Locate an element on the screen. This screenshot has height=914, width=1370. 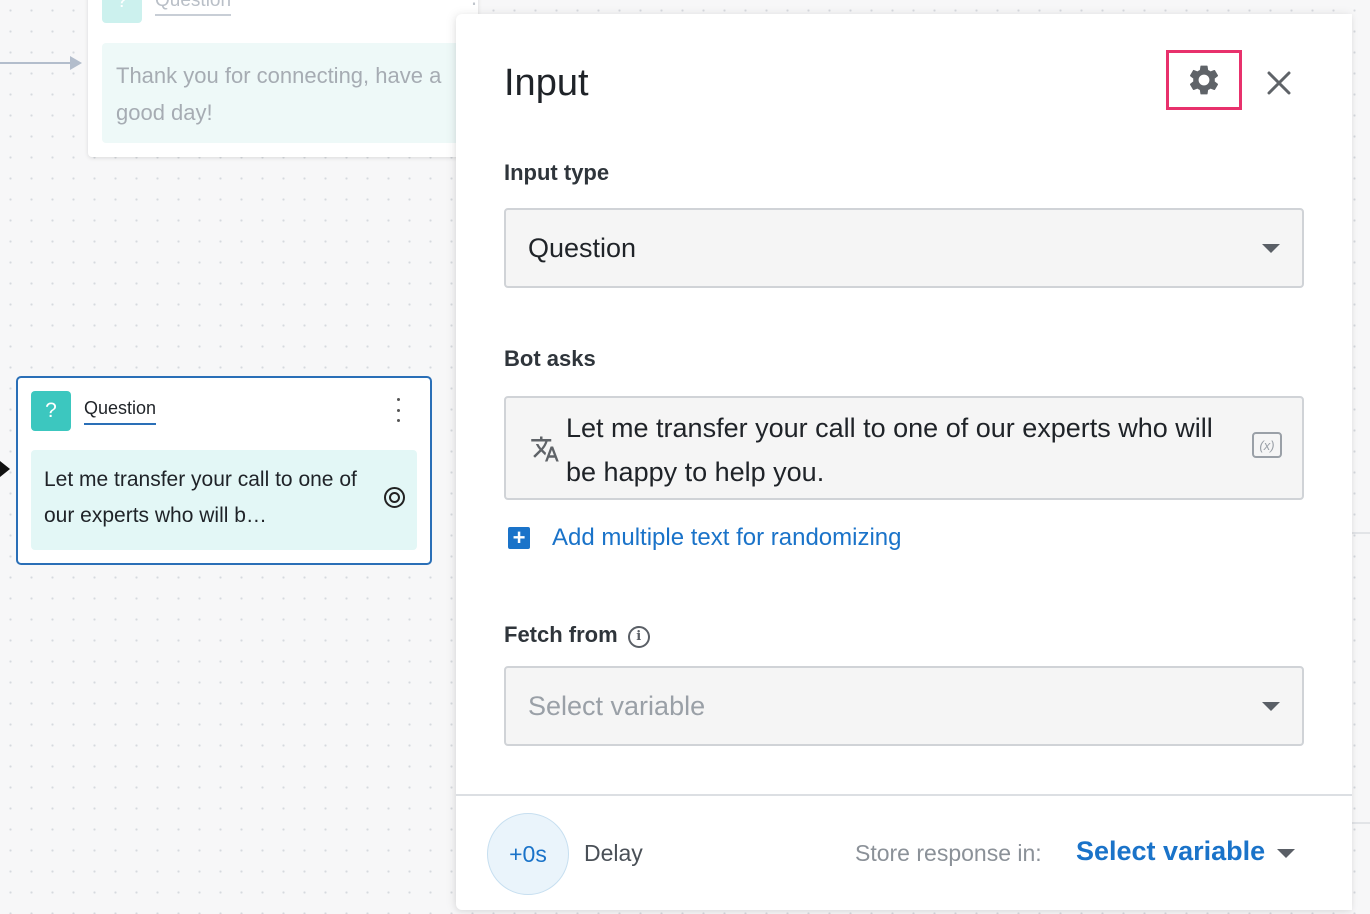
store-response-select: Select variable is located at coordinates (1170, 851).